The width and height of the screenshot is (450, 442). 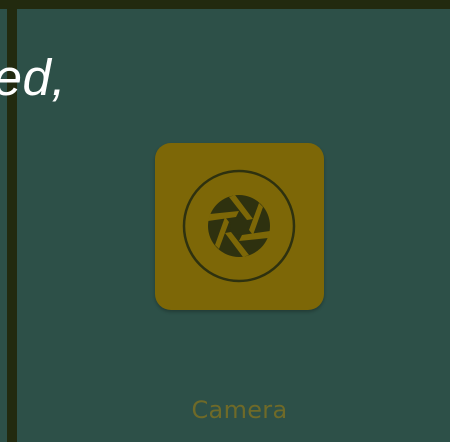 I want to click on overlay-caption-text: lled,, so click(x=33, y=77).